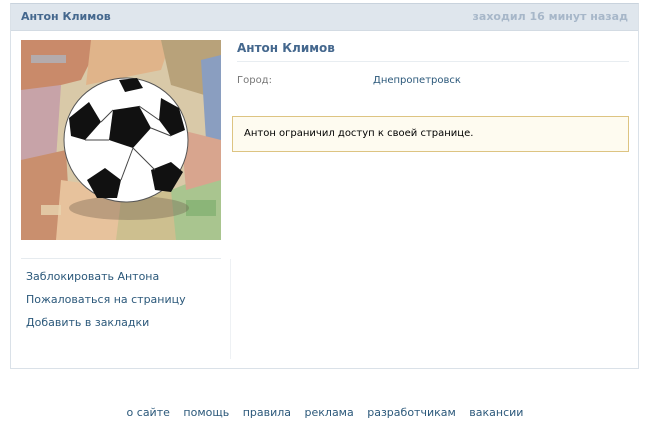 The height and width of the screenshot is (426, 650). I want to click on block-user-link: Заблокировать Антона, so click(92, 276).